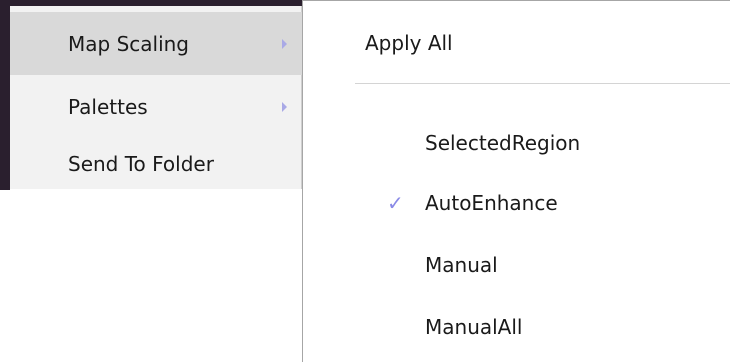  I want to click on submenu-item-label: SelectedRegion, so click(503, 143).